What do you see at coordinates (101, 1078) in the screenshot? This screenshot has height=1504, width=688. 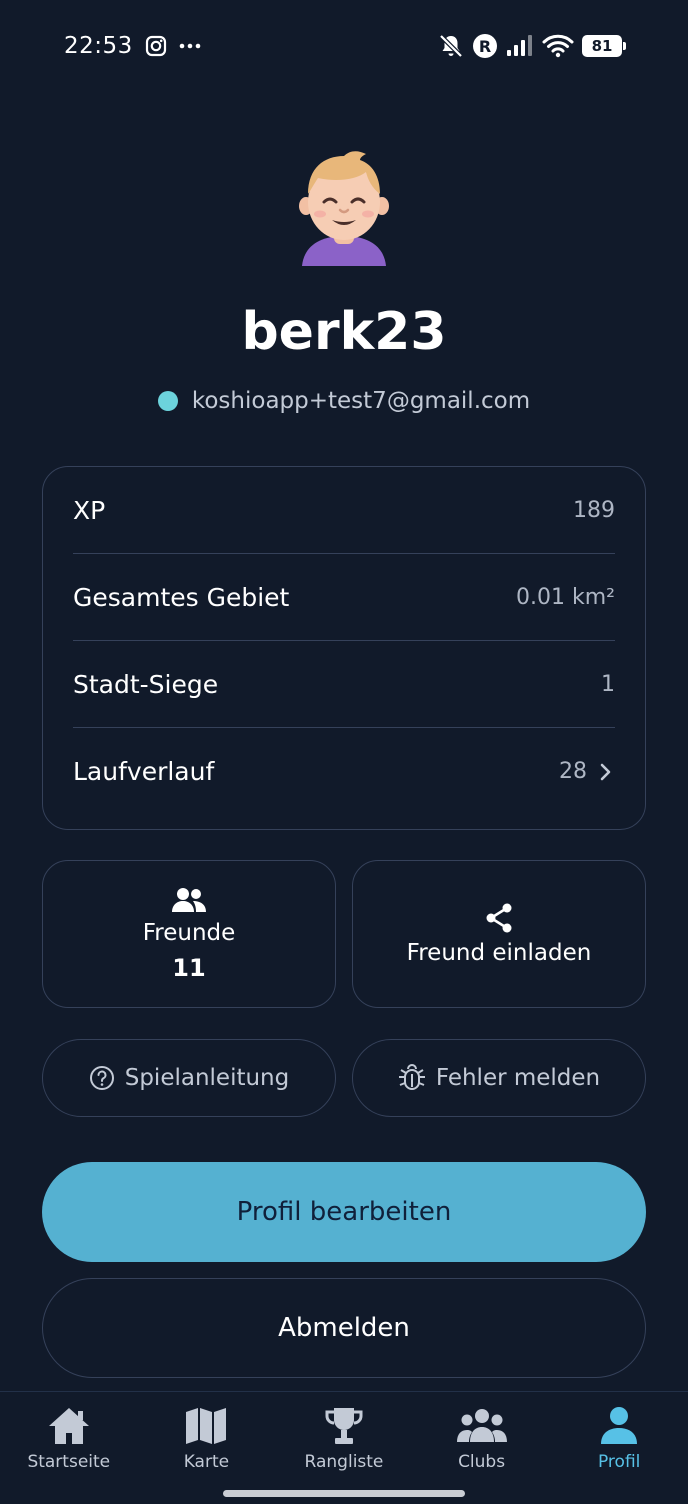 I see `help-circle-icon` at bounding box center [101, 1078].